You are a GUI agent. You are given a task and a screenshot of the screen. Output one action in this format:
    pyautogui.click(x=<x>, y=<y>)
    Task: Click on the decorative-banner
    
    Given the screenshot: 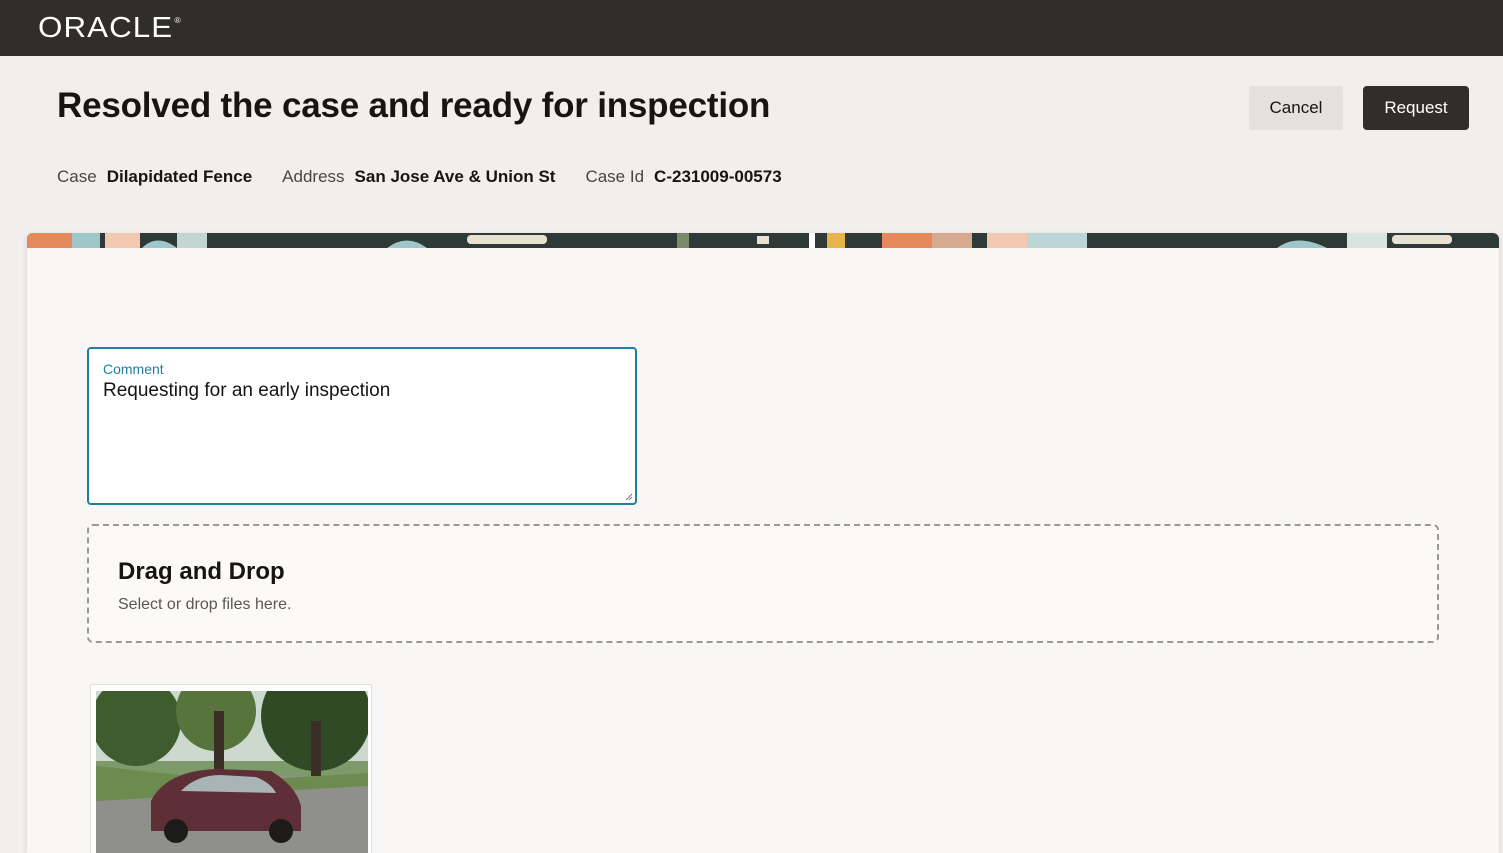 What is the action you would take?
    pyautogui.click(x=763, y=240)
    